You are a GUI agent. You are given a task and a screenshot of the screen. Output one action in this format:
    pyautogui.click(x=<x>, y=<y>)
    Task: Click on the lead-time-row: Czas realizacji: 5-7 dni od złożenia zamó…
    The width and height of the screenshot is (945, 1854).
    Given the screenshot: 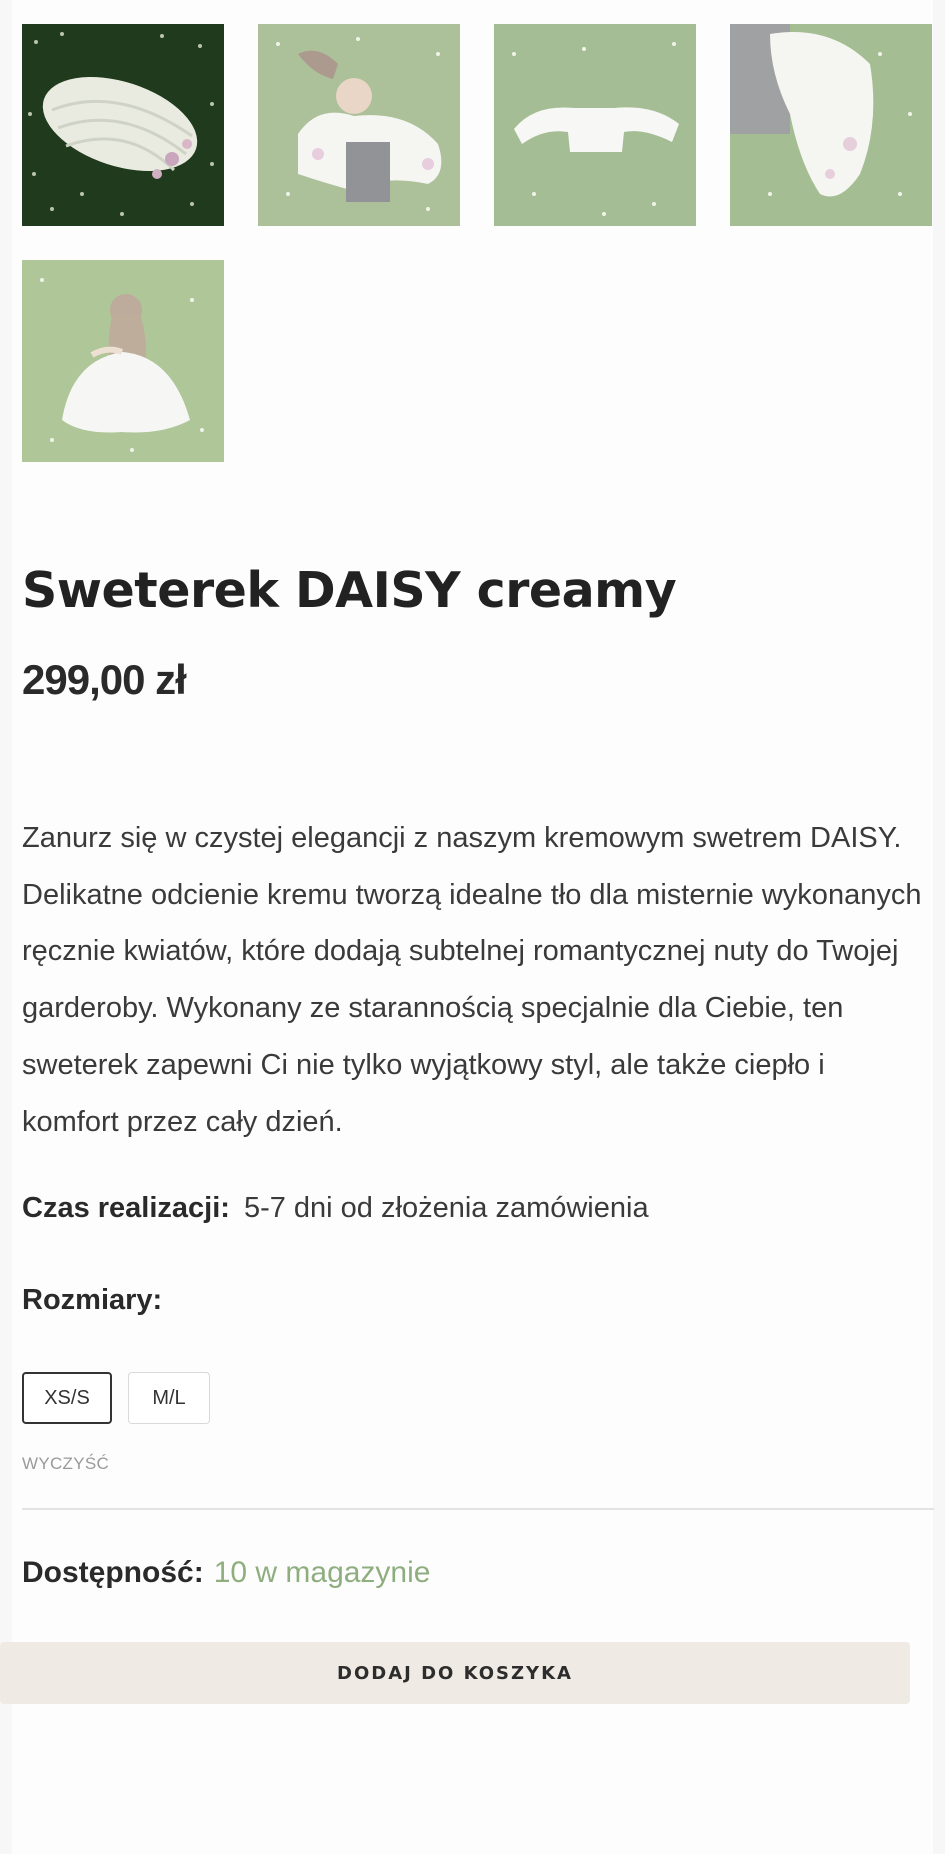 What is the action you would take?
    pyautogui.click(x=335, y=1208)
    